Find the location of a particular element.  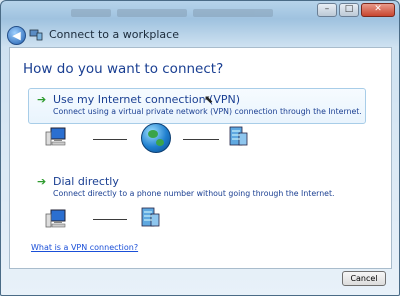

back-button: ◀ is located at coordinates (16, 35).